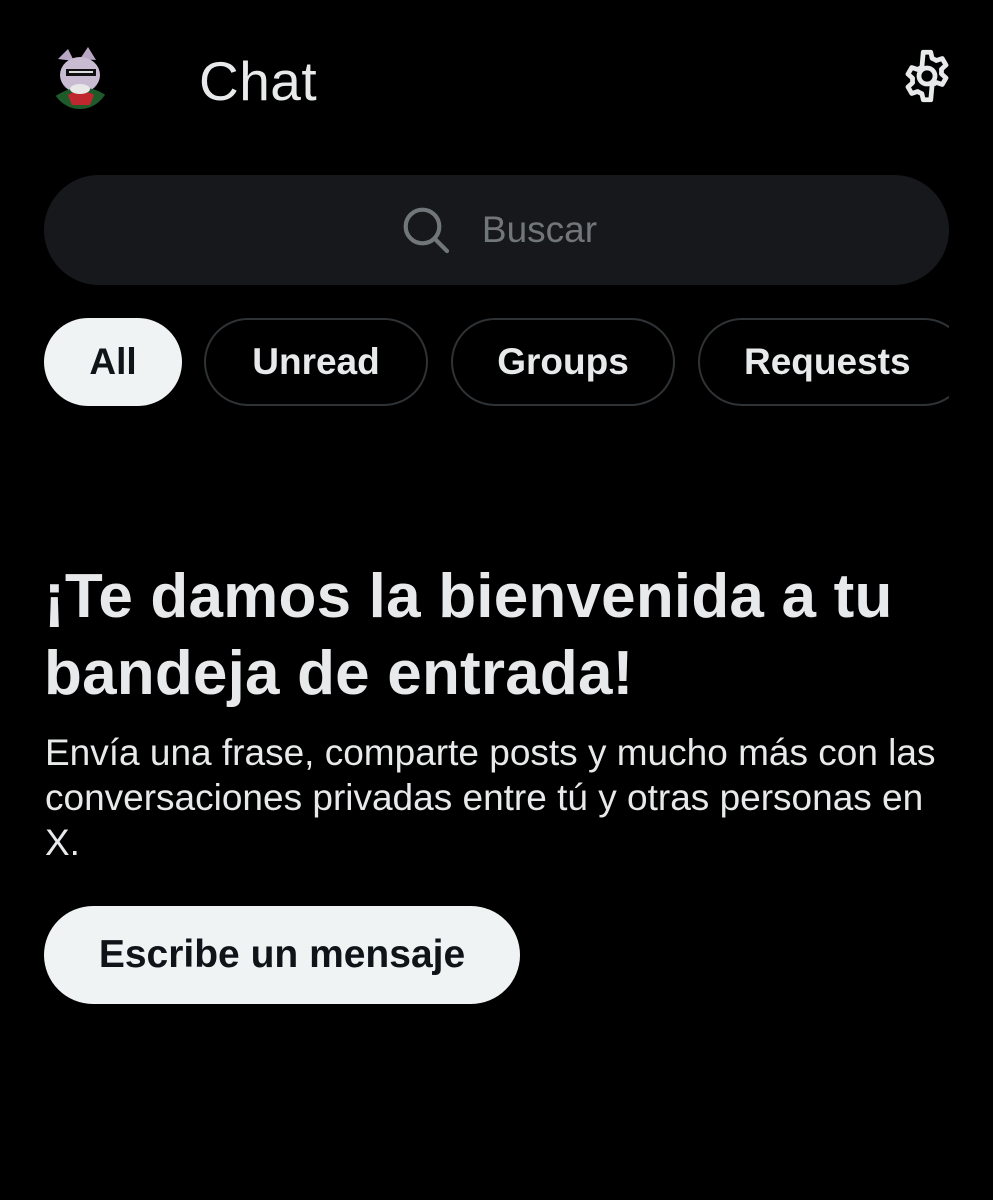  Describe the element at coordinates (563, 362) in the screenshot. I see `filter-groups: Groups` at that location.